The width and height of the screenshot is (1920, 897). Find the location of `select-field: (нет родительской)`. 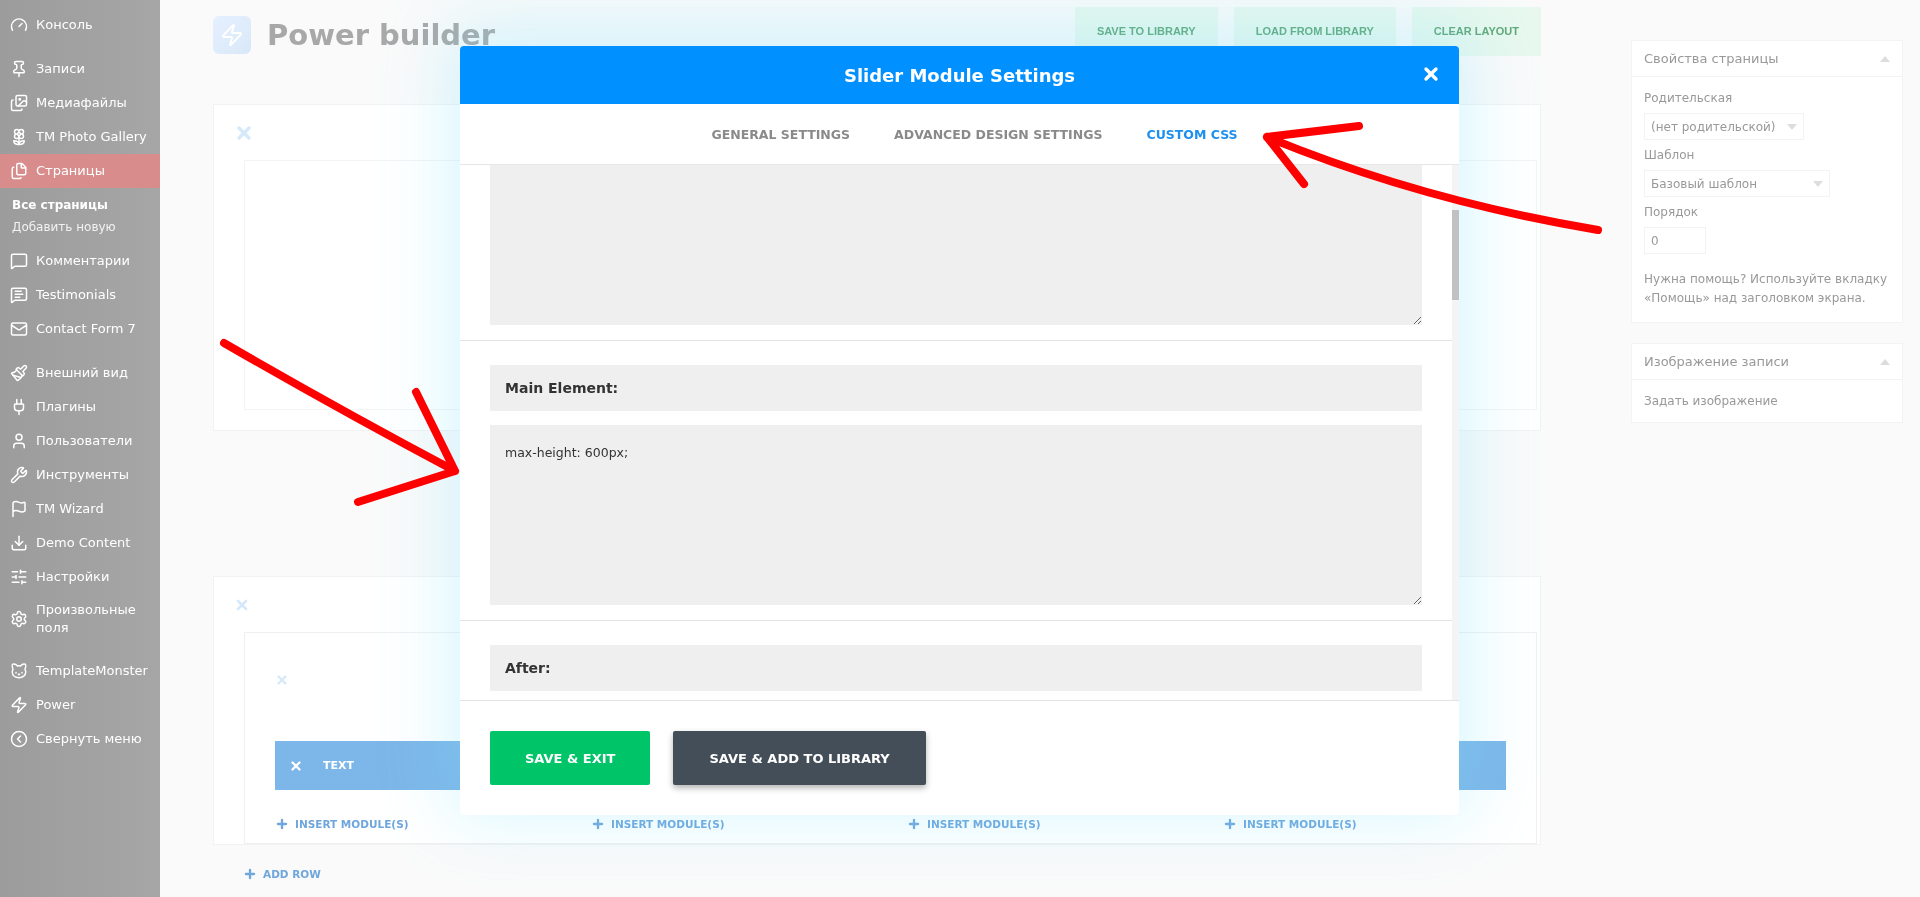

select-field: (нет родительской) is located at coordinates (1724, 126).